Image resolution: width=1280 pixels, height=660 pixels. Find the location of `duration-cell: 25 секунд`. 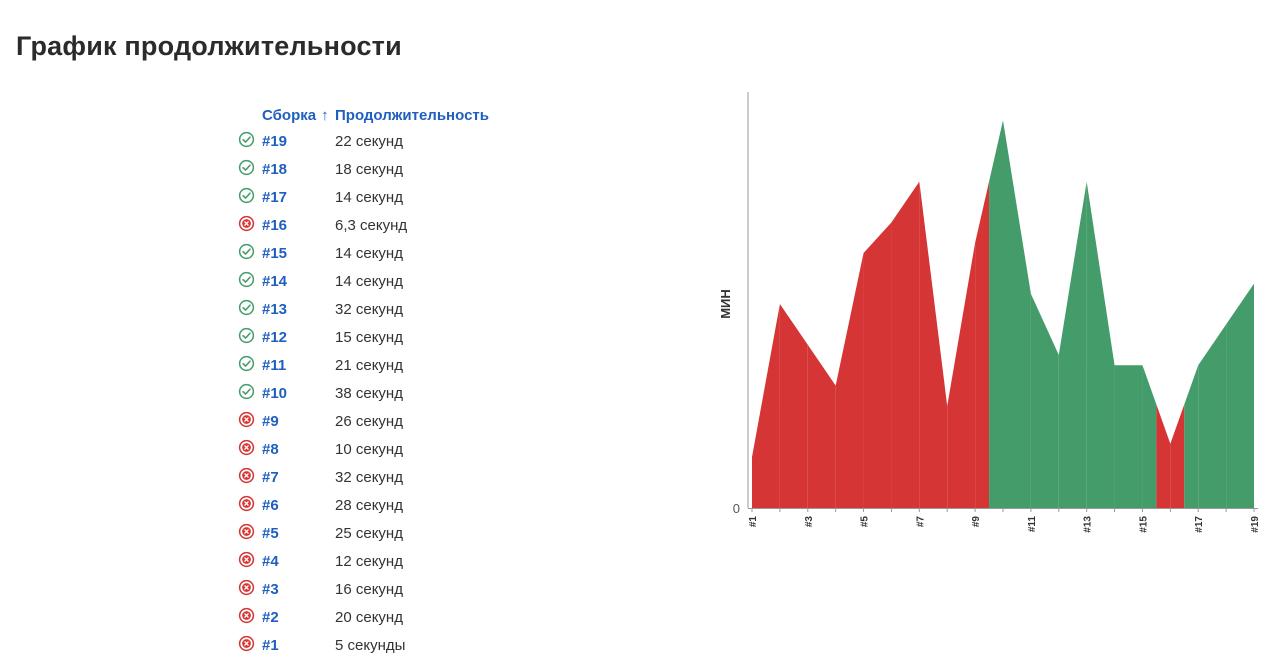

duration-cell: 25 секунд is located at coordinates (369, 533).